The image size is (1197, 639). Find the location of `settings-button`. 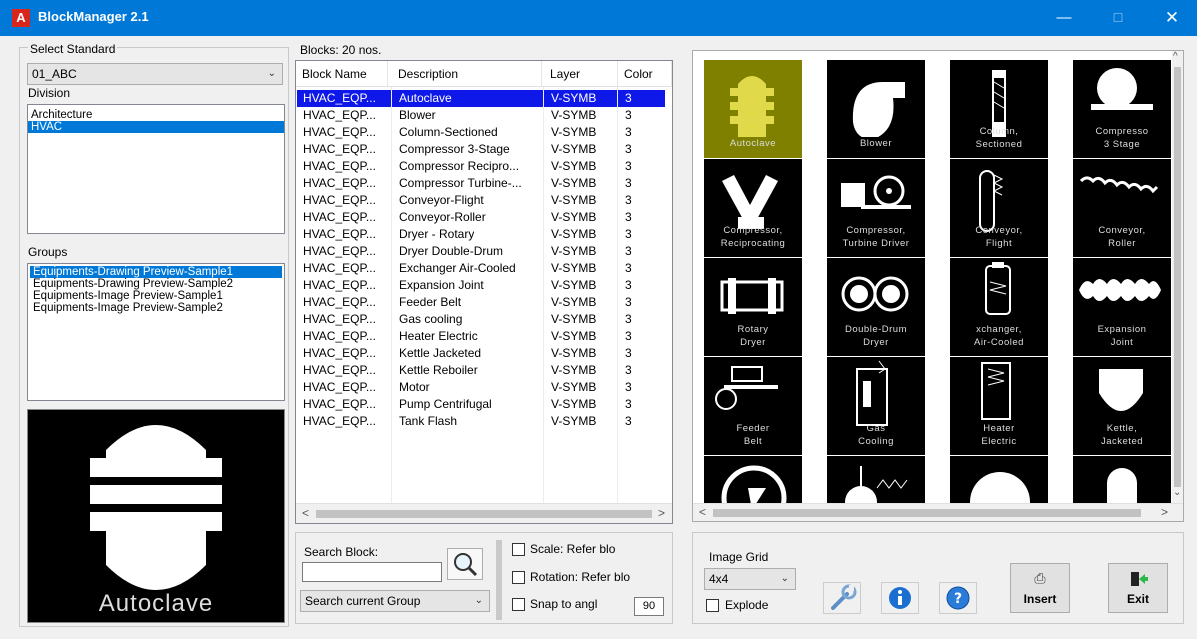

settings-button is located at coordinates (842, 598).